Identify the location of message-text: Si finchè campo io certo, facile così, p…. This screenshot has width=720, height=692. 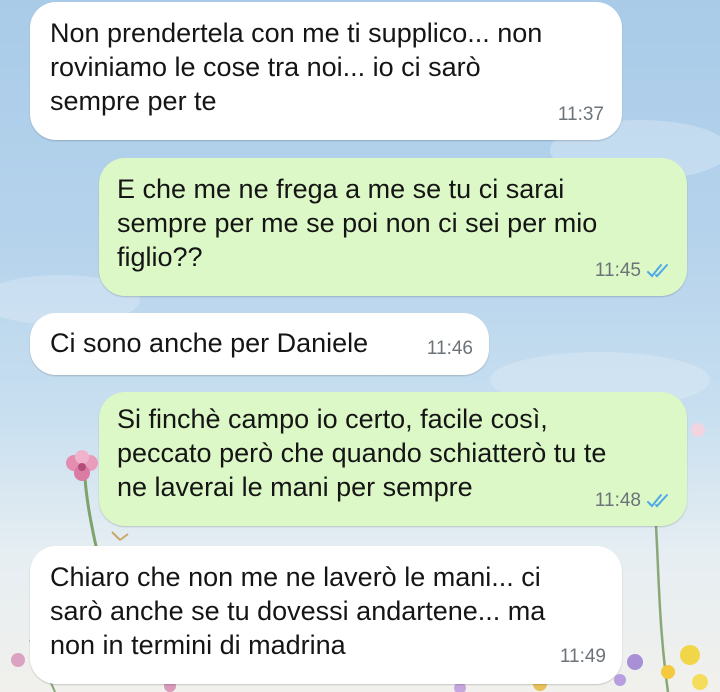
(362, 453).